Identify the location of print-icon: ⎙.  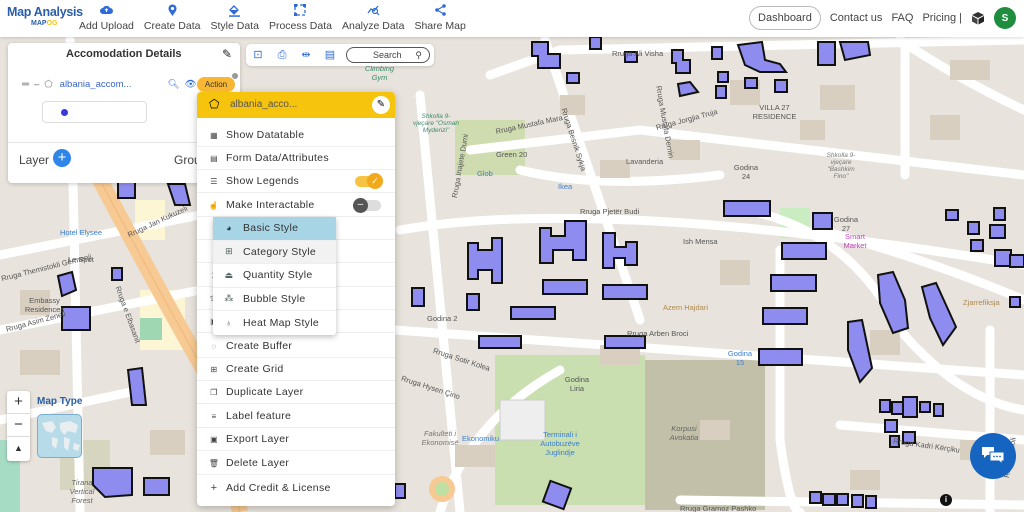
(282, 55).